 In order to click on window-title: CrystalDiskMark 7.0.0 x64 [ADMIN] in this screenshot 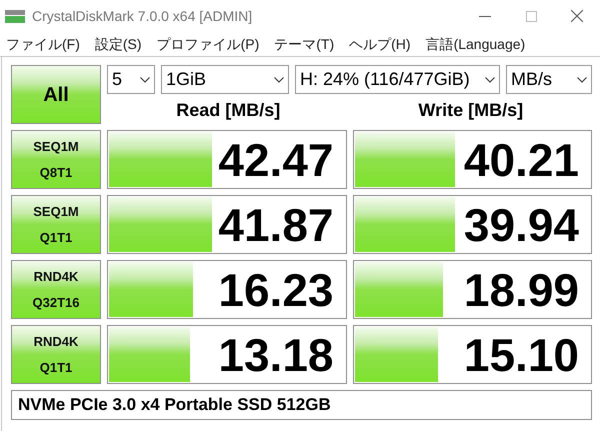, I will do `click(142, 16)`.